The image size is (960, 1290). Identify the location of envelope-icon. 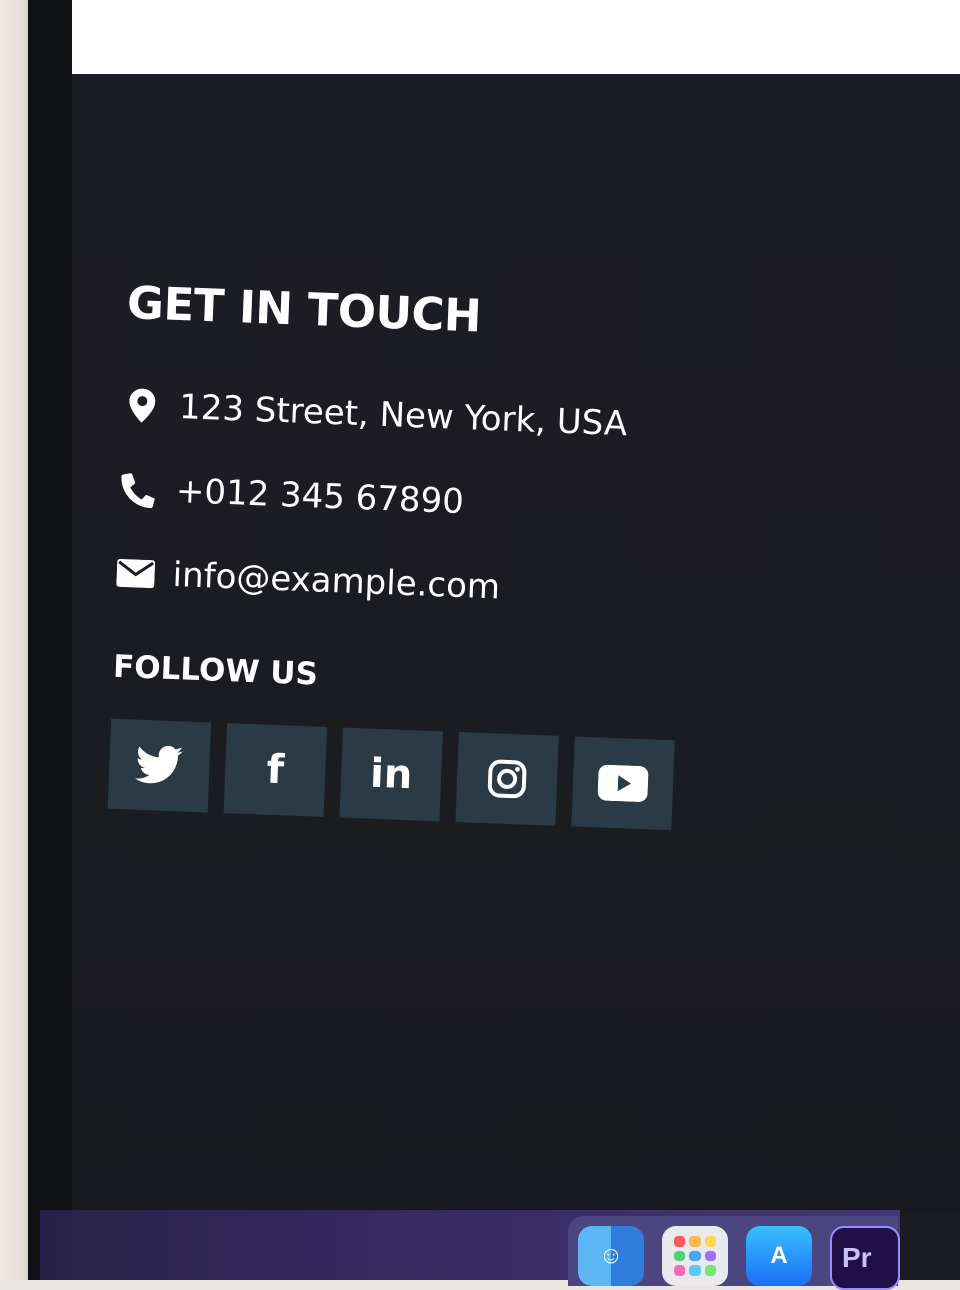
(136, 573).